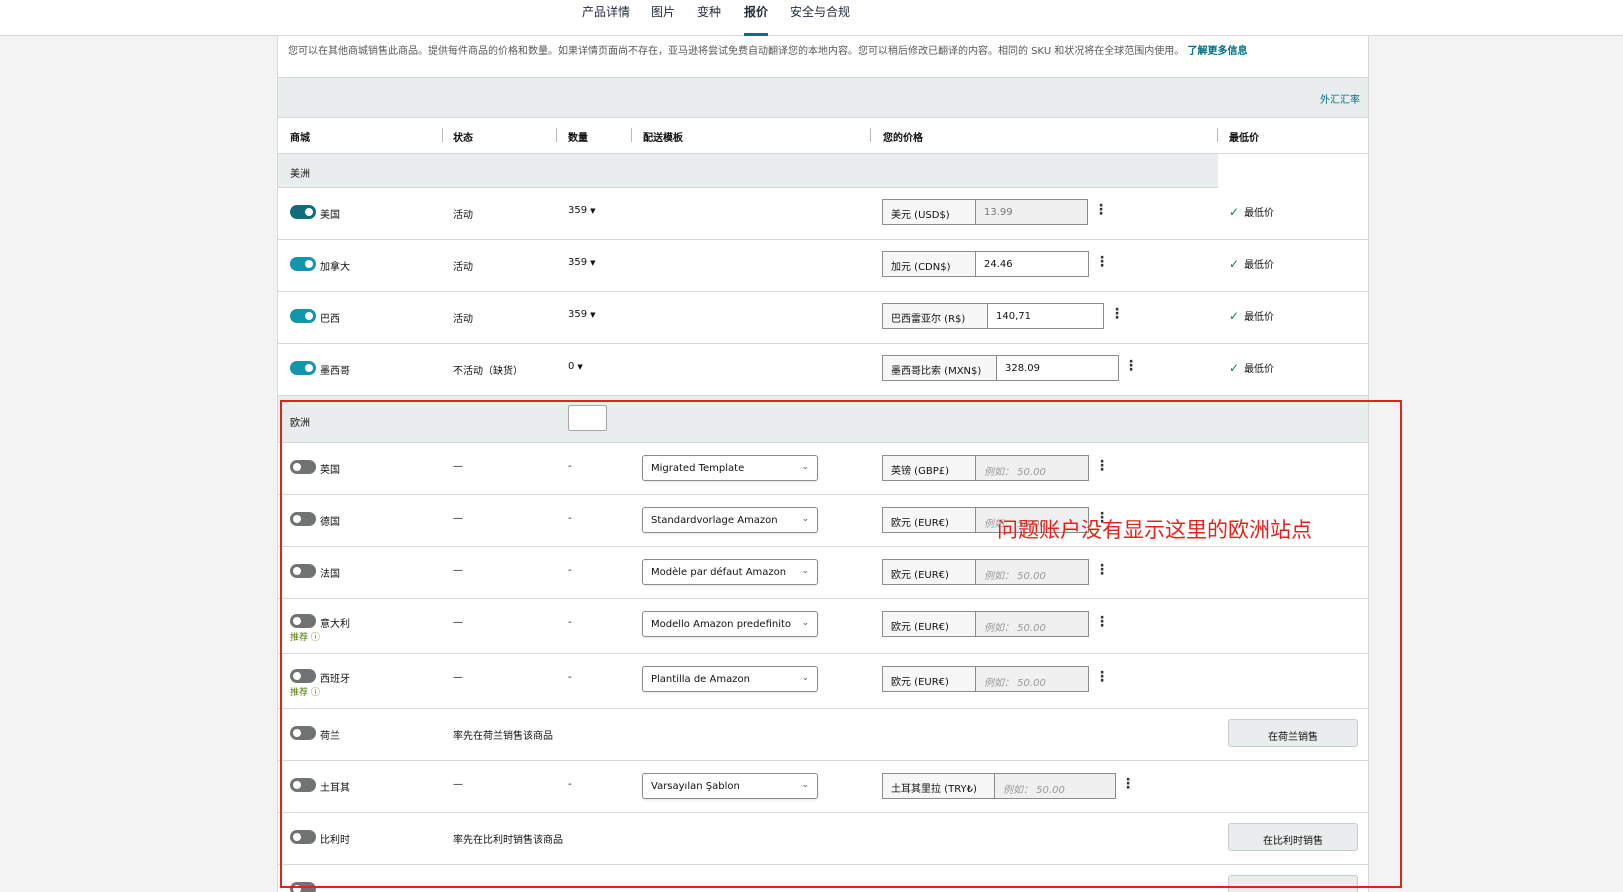 This screenshot has width=1623, height=892. Describe the element at coordinates (1154, 530) in the screenshot. I see `annotation-text: 问题账户没有显示这里的欧洲站点` at that location.